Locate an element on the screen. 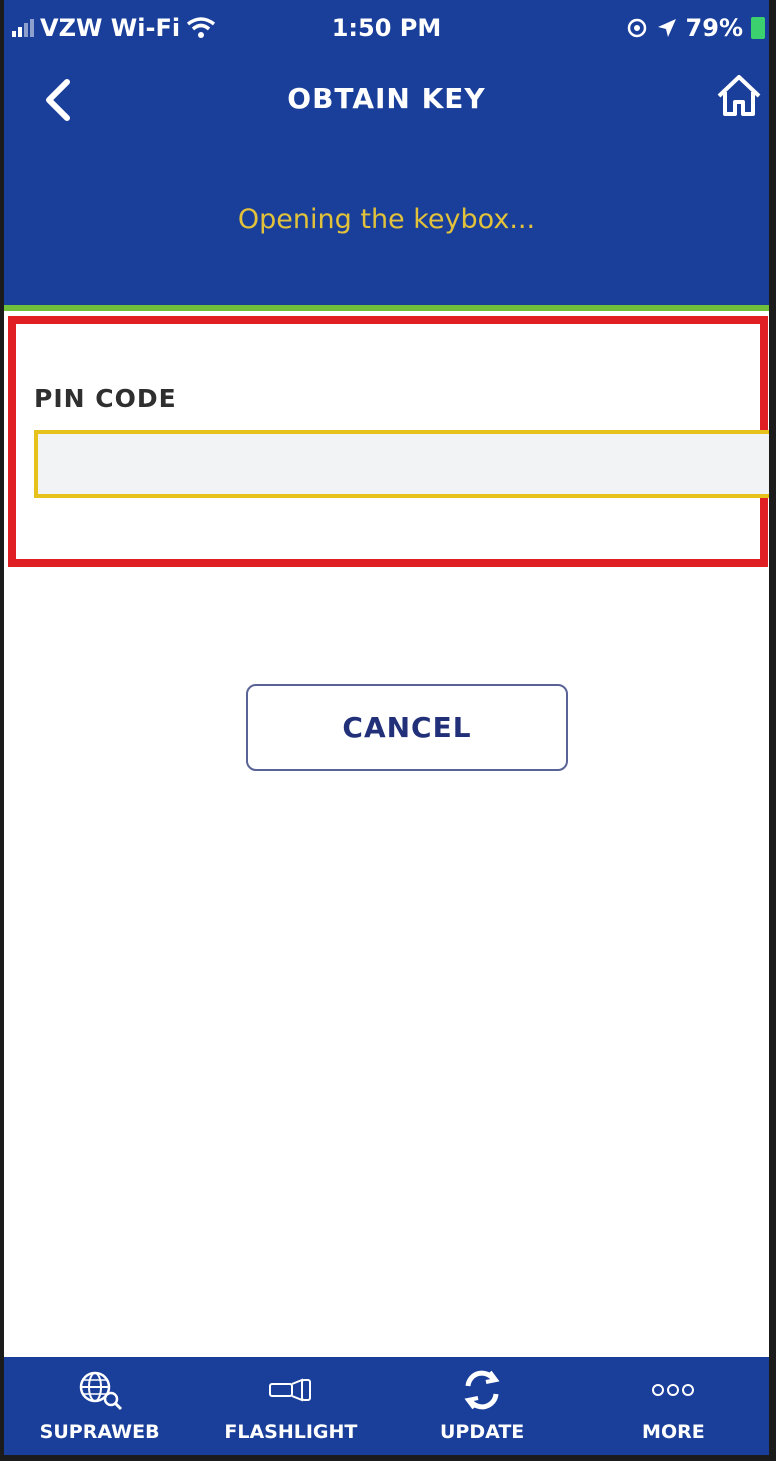  tab-label: MORE is located at coordinates (673, 1432).